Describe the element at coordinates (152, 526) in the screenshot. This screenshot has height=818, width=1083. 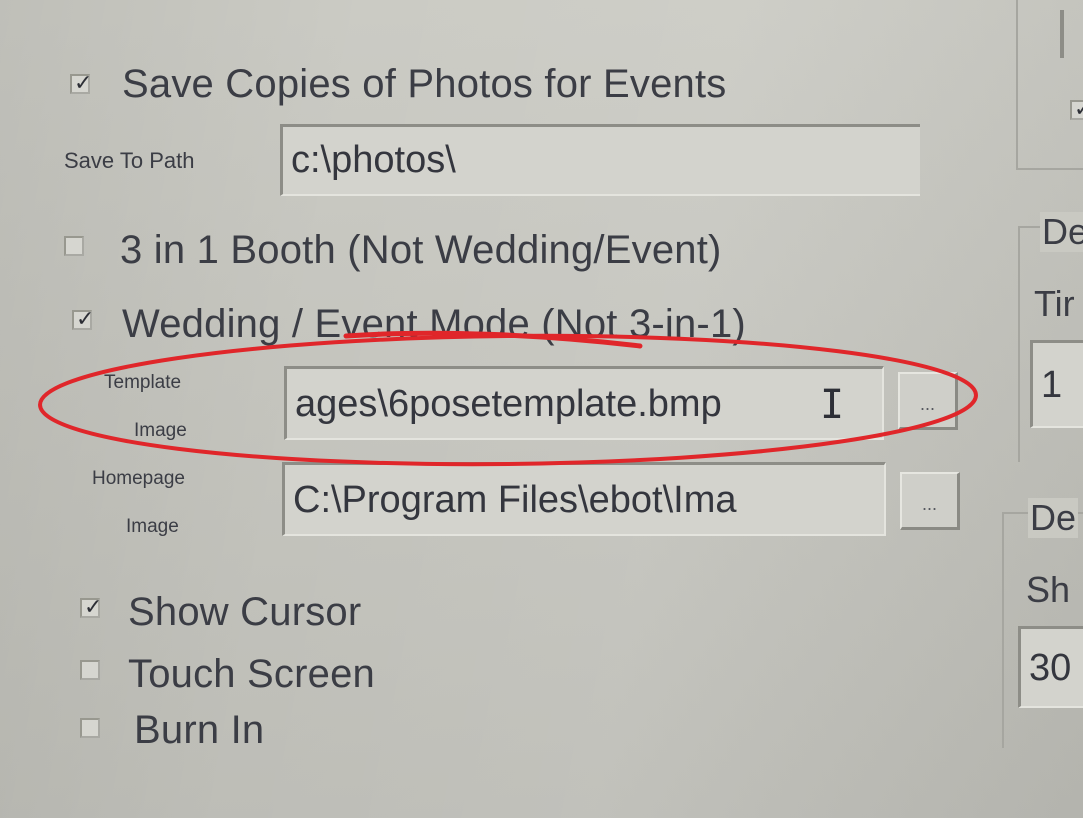
I see `homepage-image-label-line2: Image` at that location.